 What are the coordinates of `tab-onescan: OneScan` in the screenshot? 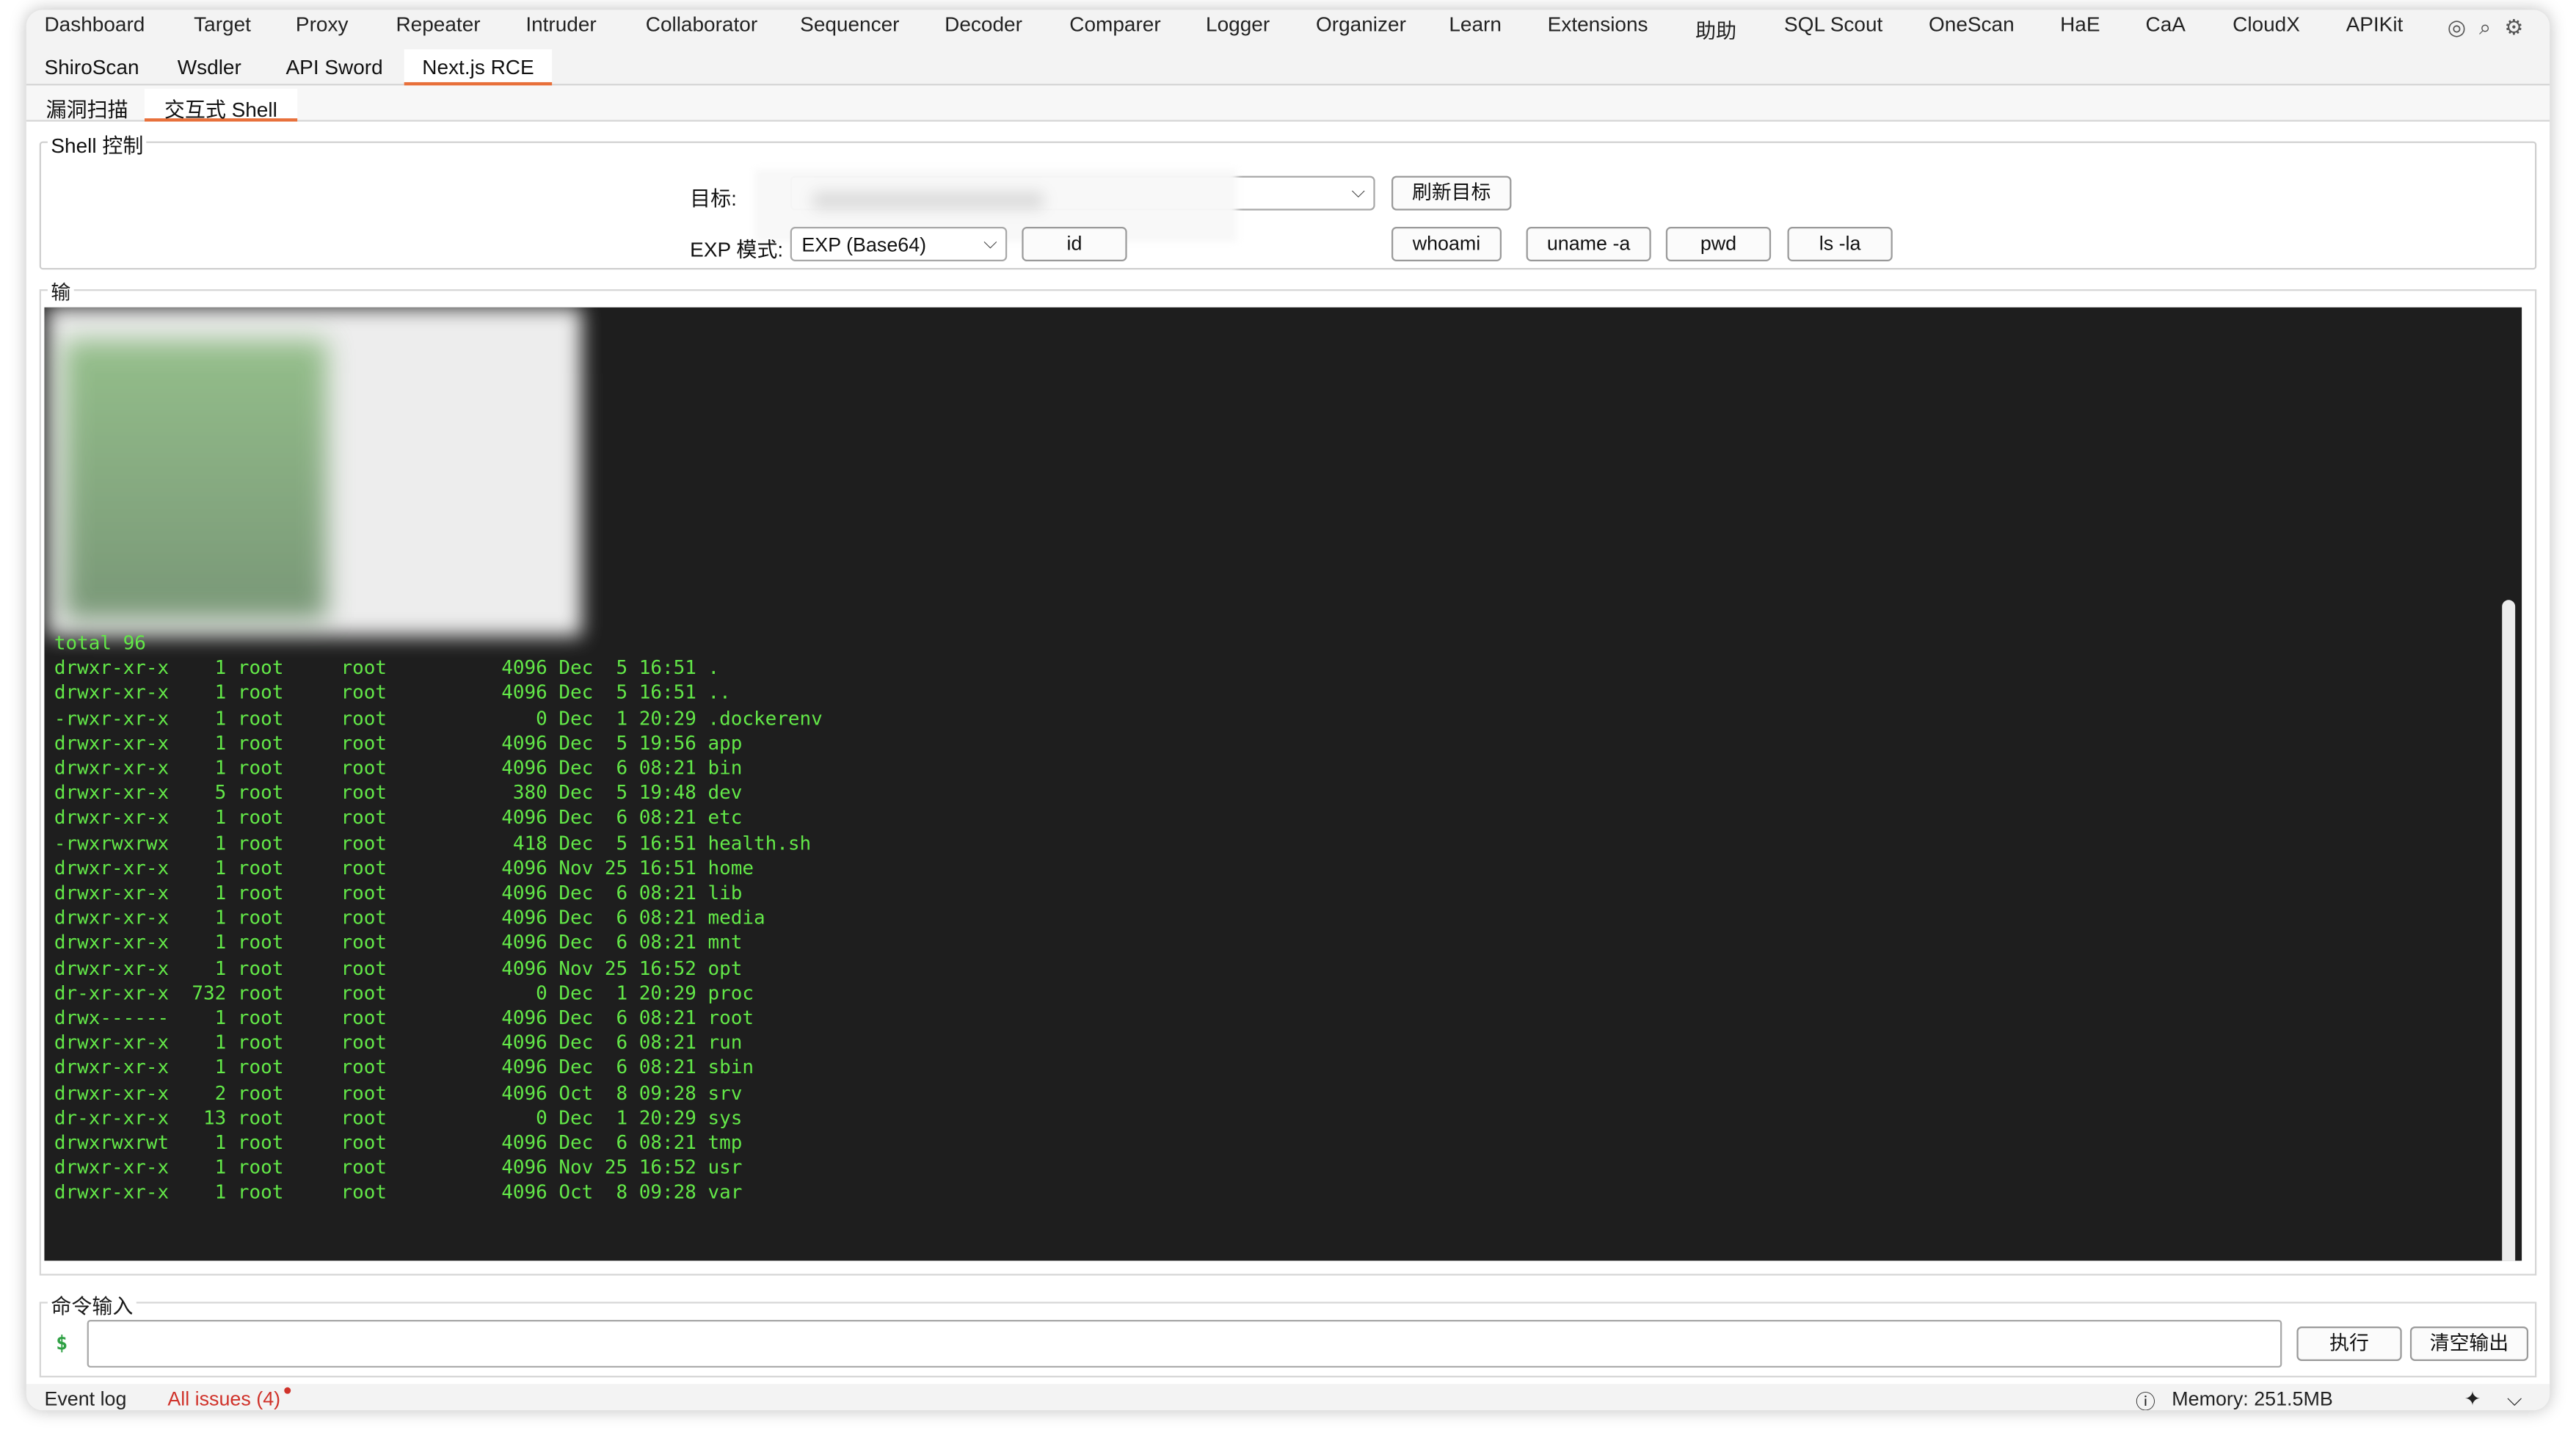 It's located at (1972, 25).